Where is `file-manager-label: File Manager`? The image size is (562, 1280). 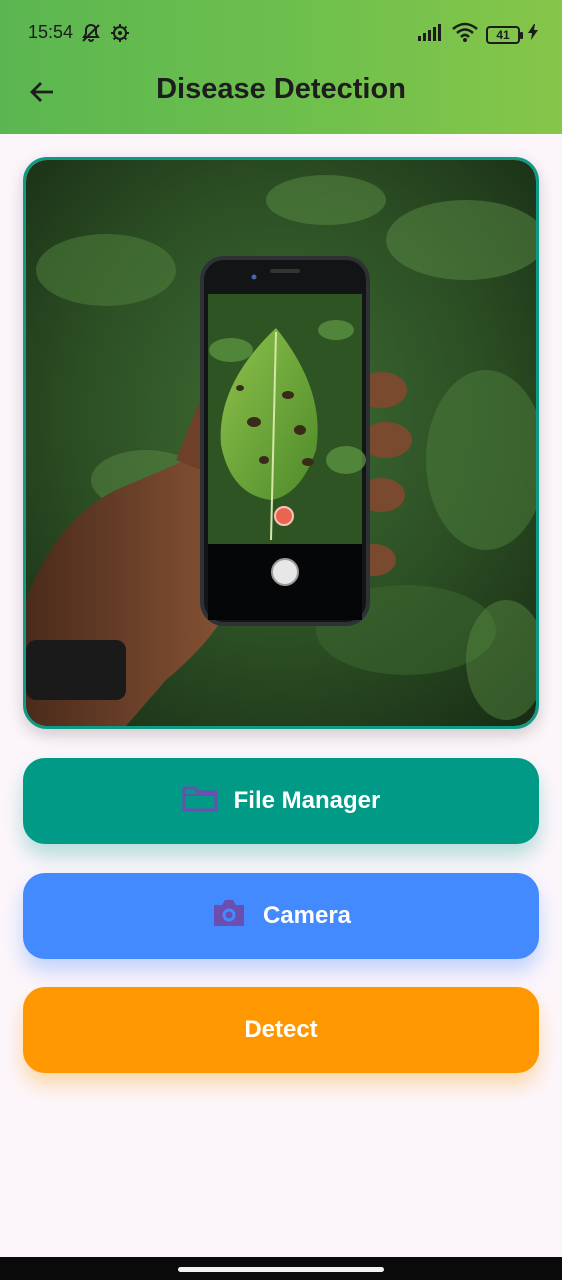
file-manager-label: File Manager is located at coordinates (307, 800).